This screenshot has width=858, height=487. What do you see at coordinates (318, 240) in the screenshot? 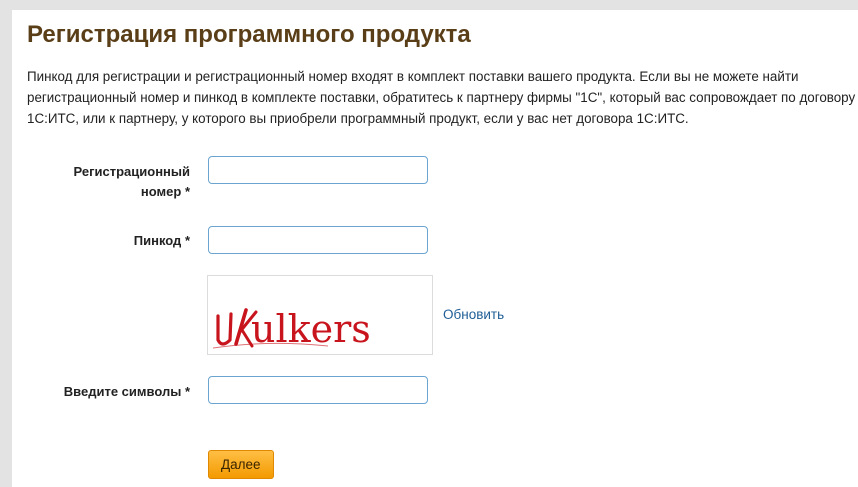
I see `pincode-input` at bounding box center [318, 240].